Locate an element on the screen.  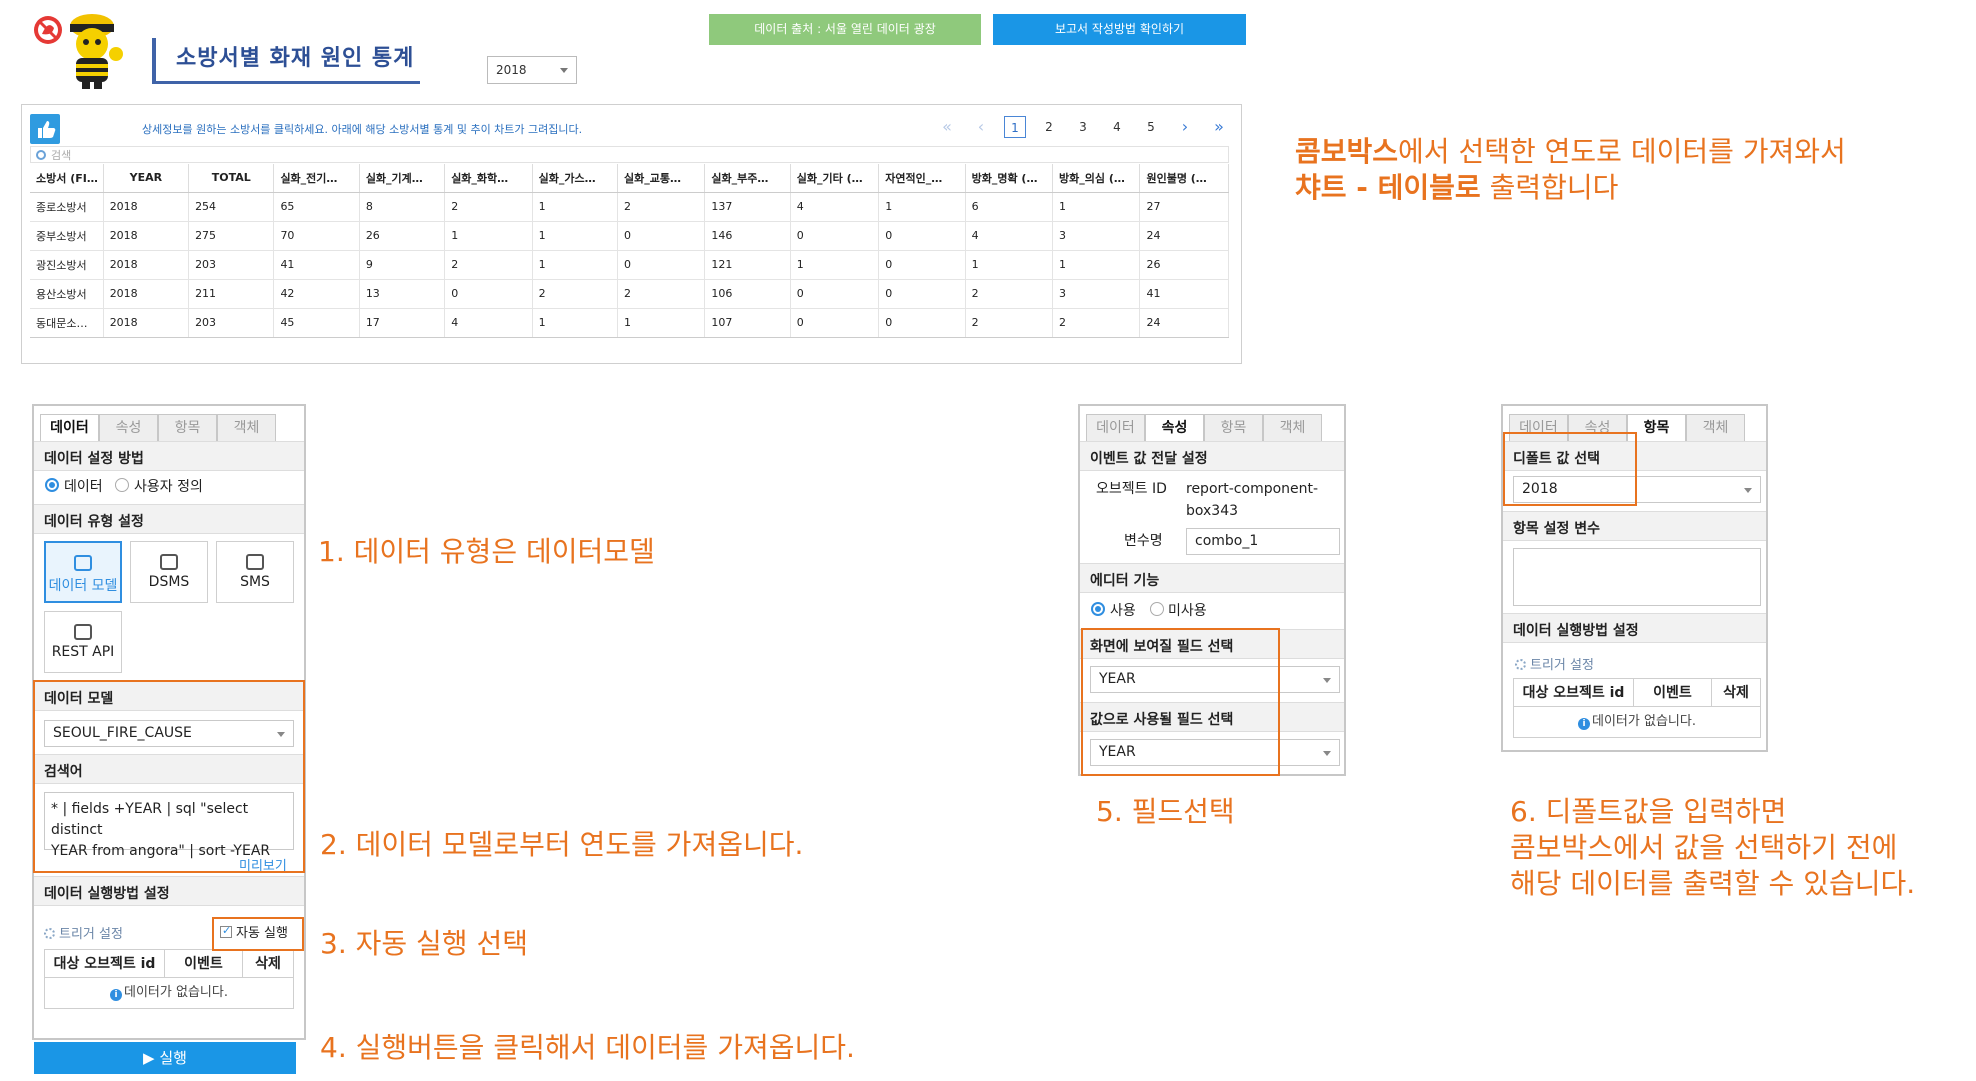
next-page-icon: › is located at coordinates (1185, 127).